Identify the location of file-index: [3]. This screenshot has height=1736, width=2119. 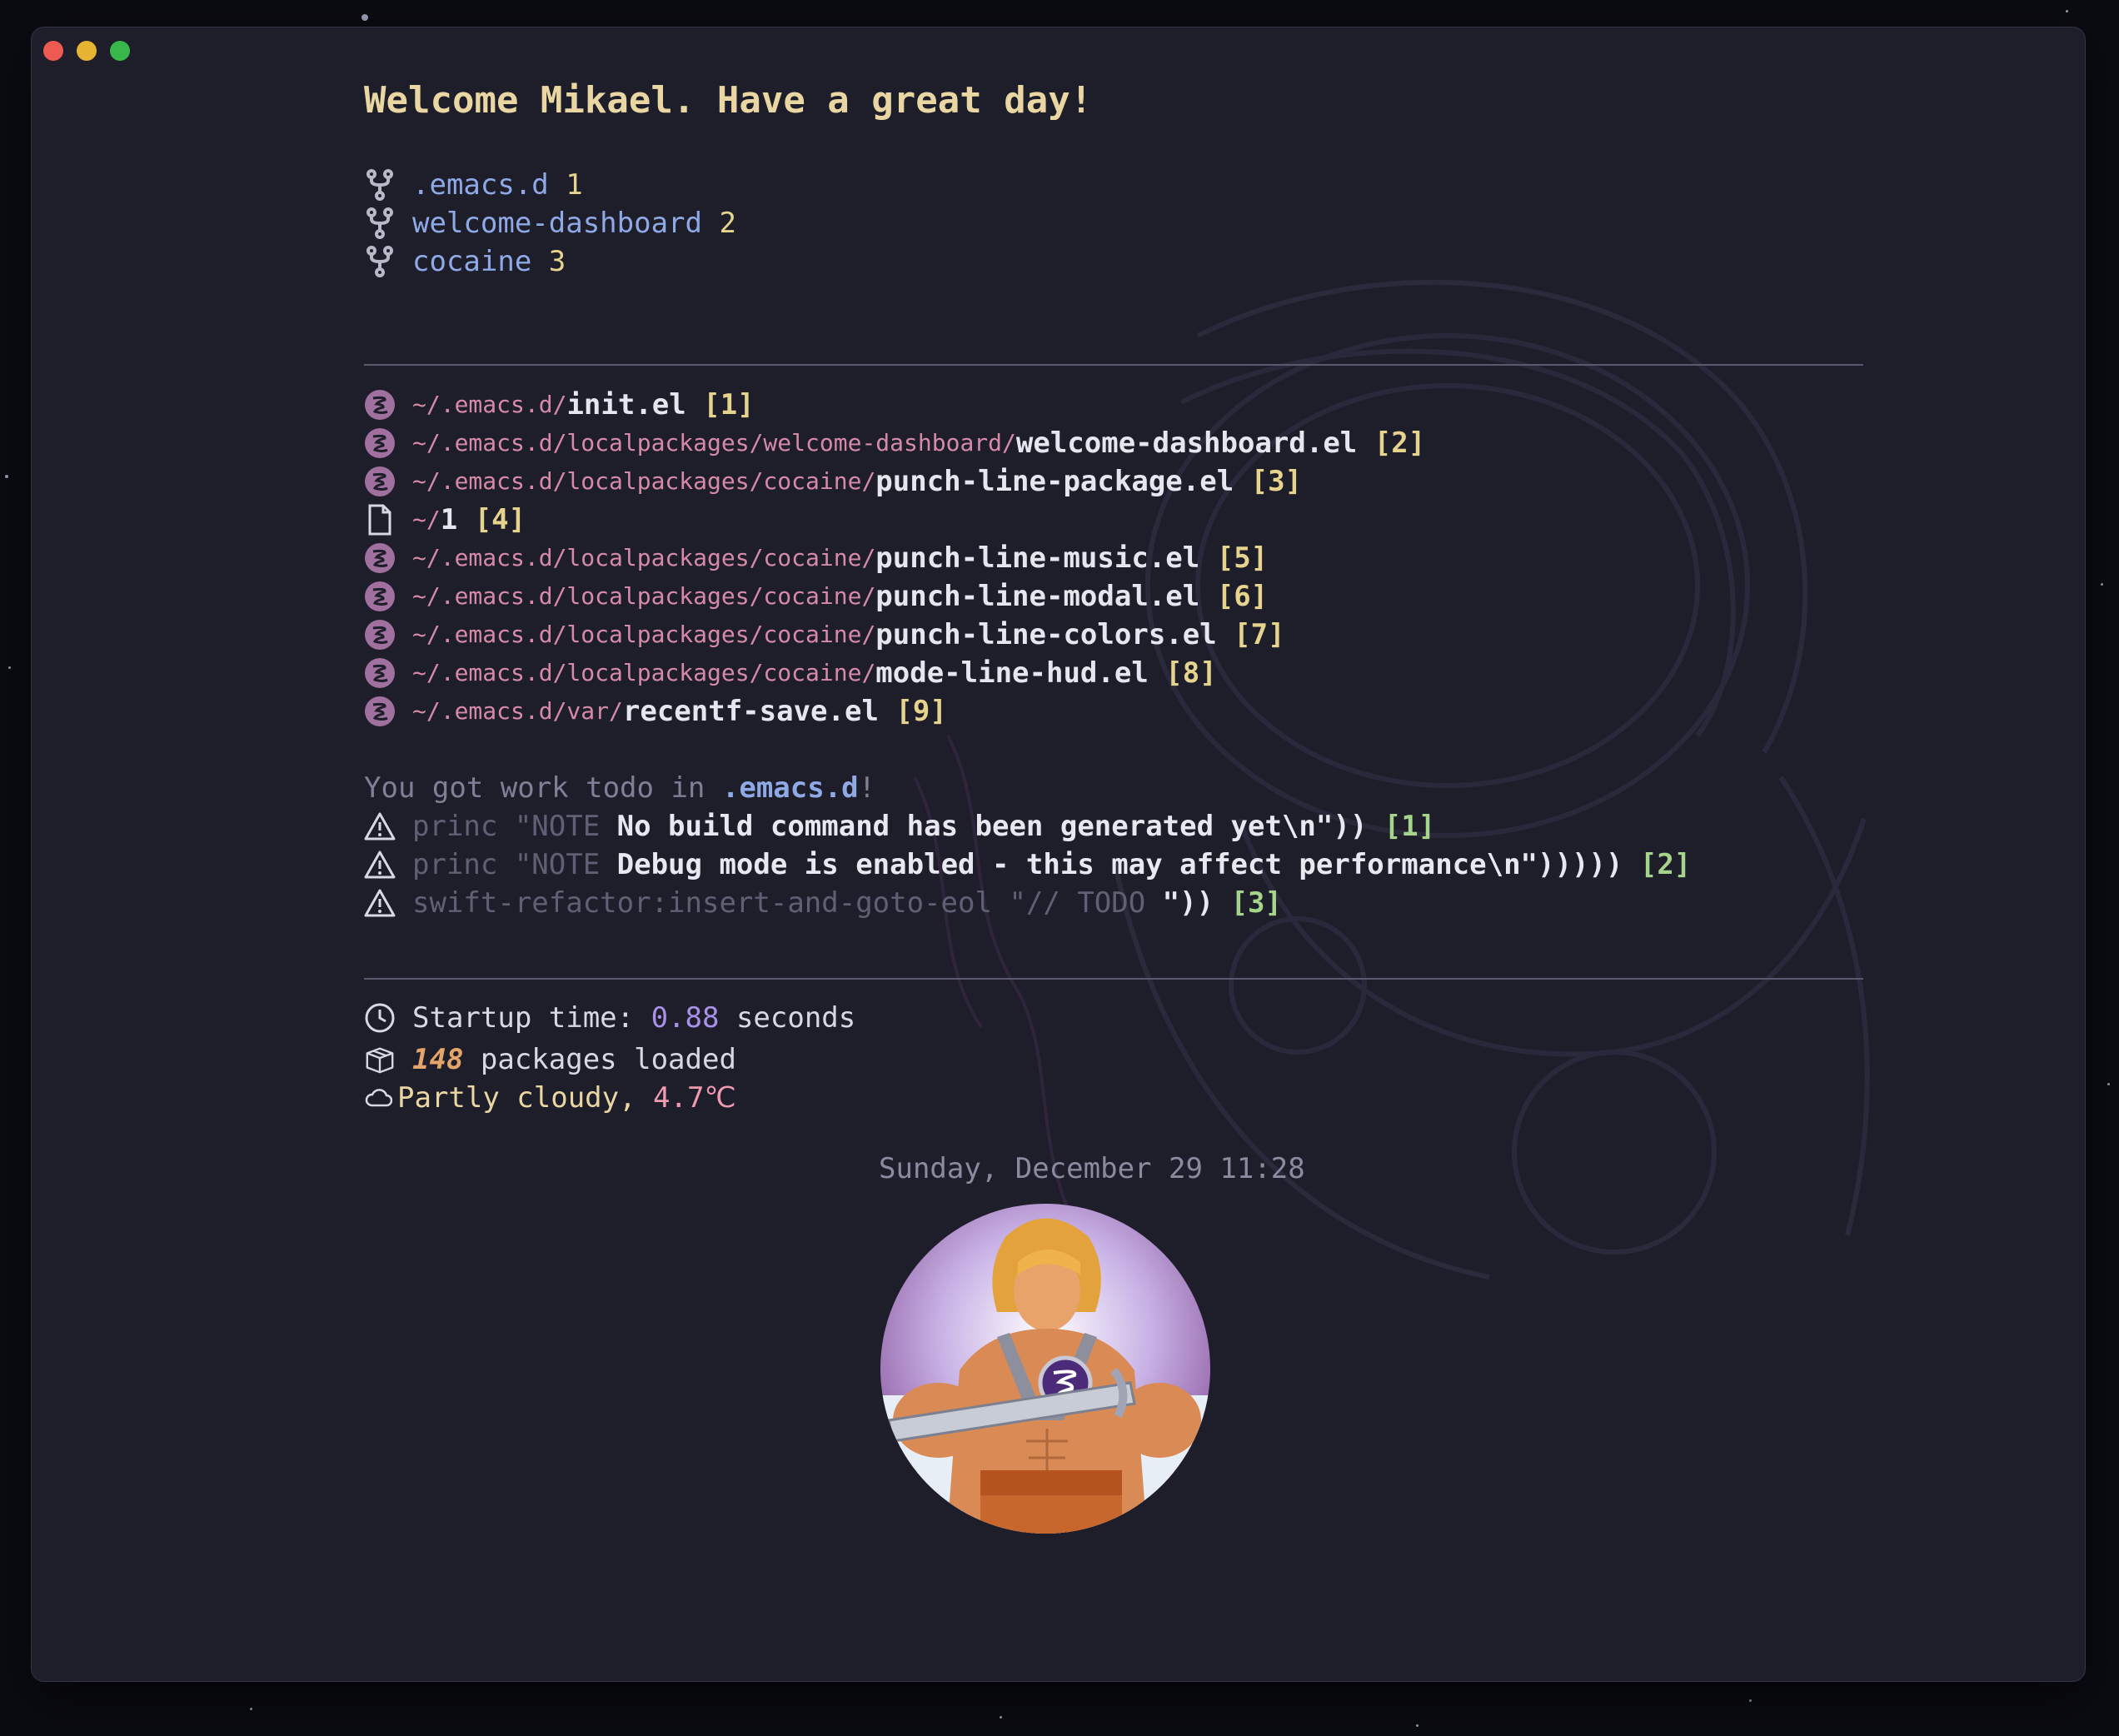
(1276, 482).